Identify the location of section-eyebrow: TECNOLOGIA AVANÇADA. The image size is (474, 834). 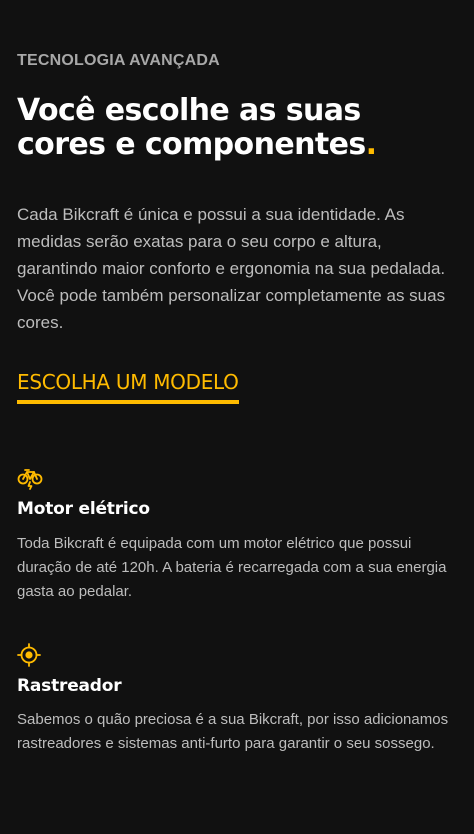
(118, 60).